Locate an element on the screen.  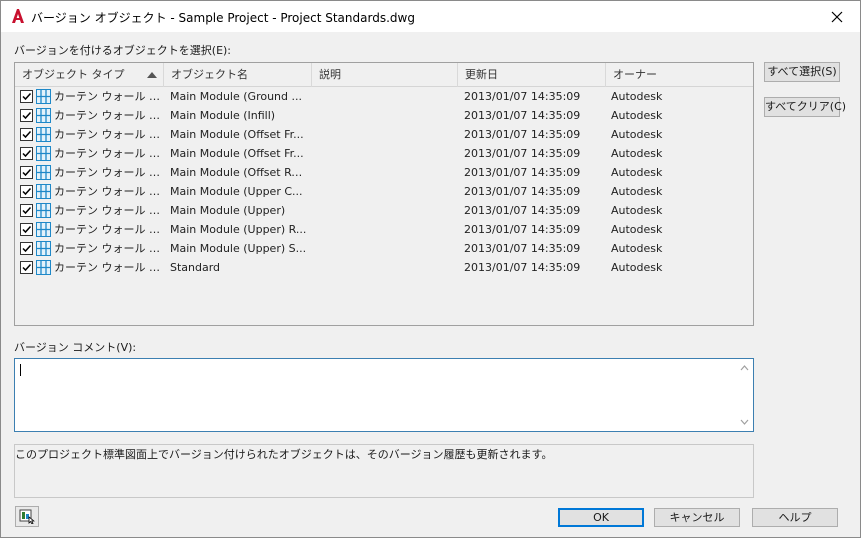
select-objects-label: バージョンを付けるオブジェクトを選択(E): is located at coordinates (123, 50).